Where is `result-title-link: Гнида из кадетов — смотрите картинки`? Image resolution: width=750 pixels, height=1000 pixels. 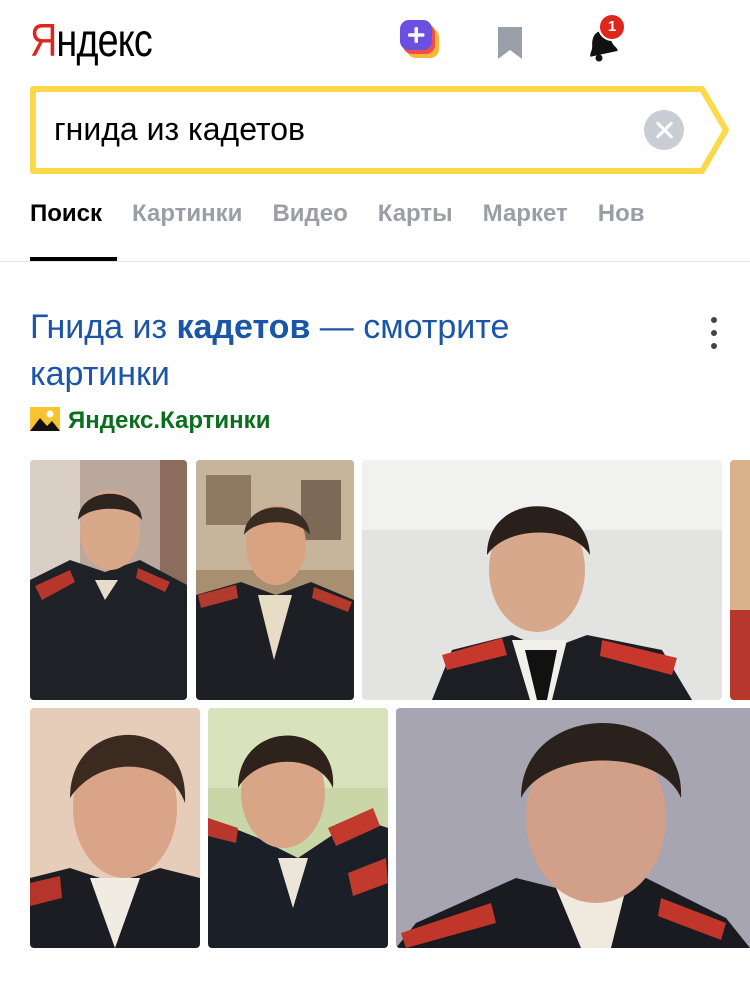
result-title-link: Гнида из кадетов — смотрите картинки is located at coordinates (340, 351).